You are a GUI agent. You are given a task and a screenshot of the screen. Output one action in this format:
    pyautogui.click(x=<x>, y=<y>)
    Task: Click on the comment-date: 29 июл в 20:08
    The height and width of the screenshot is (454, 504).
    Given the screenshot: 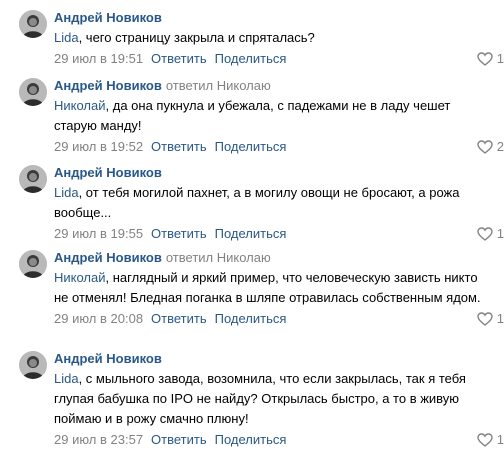 What is the action you would take?
    pyautogui.click(x=98, y=319)
    